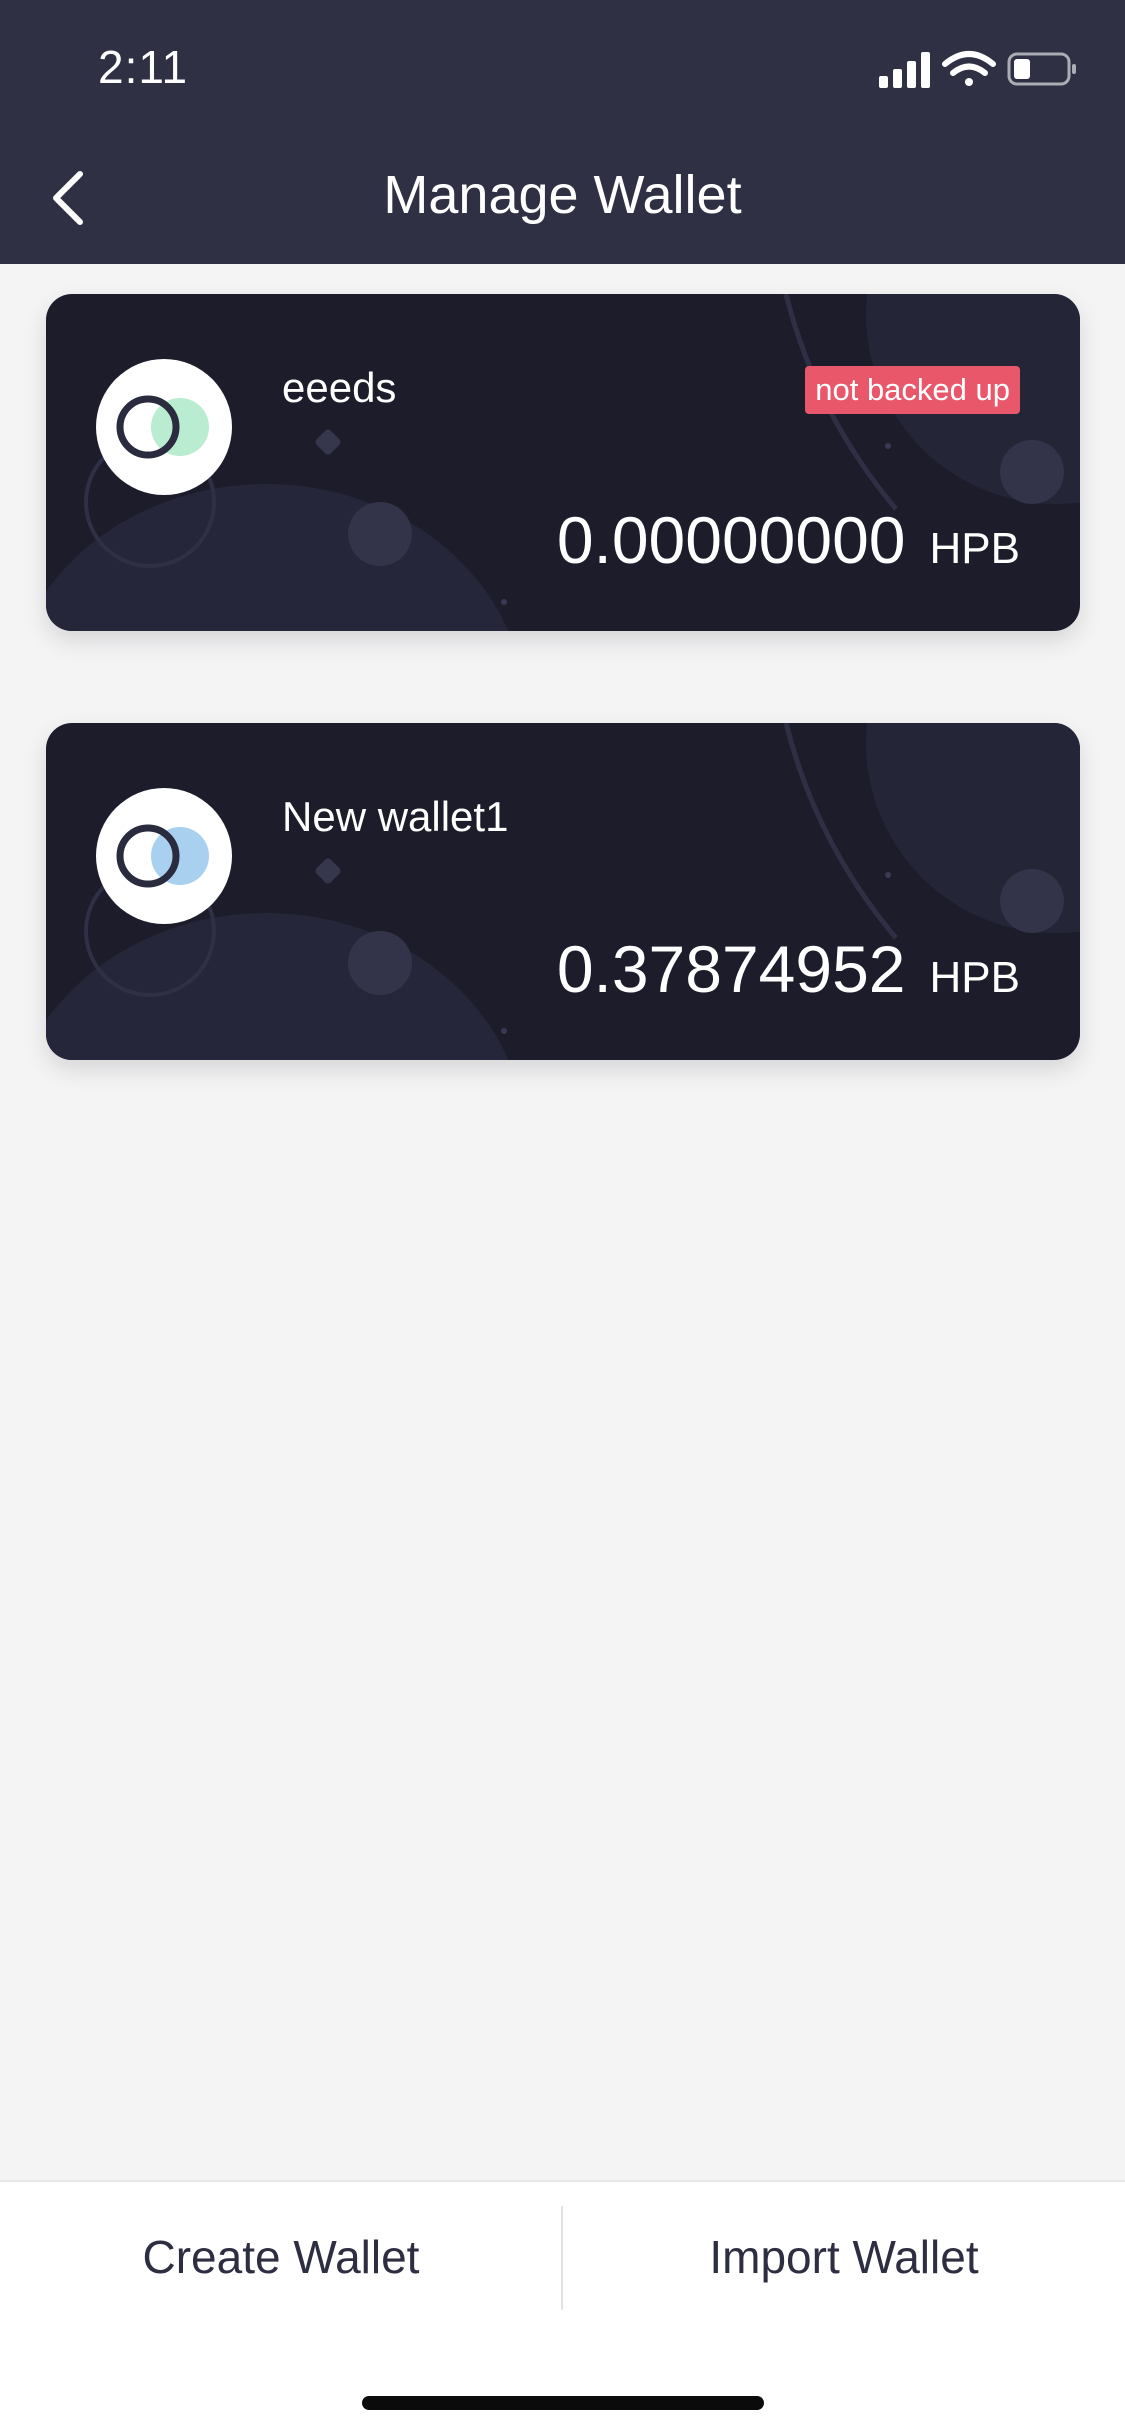 This screenshot has width=1125, height=2436. Describe the element at coordinates (731, 540) in the screenshot. I see `wallet-balance: 0.00000000` at that location.